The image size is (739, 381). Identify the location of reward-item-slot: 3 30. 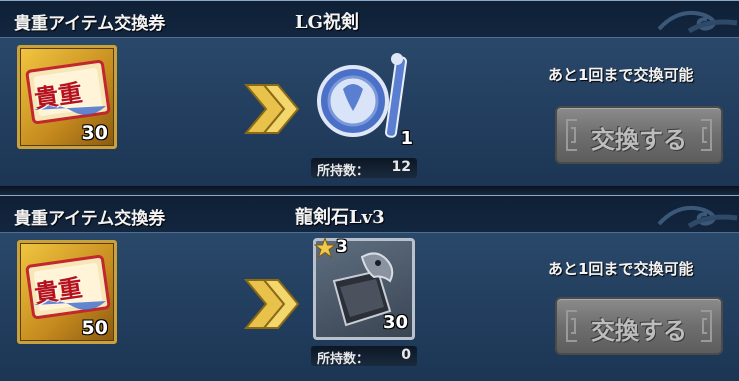
(364, 288).